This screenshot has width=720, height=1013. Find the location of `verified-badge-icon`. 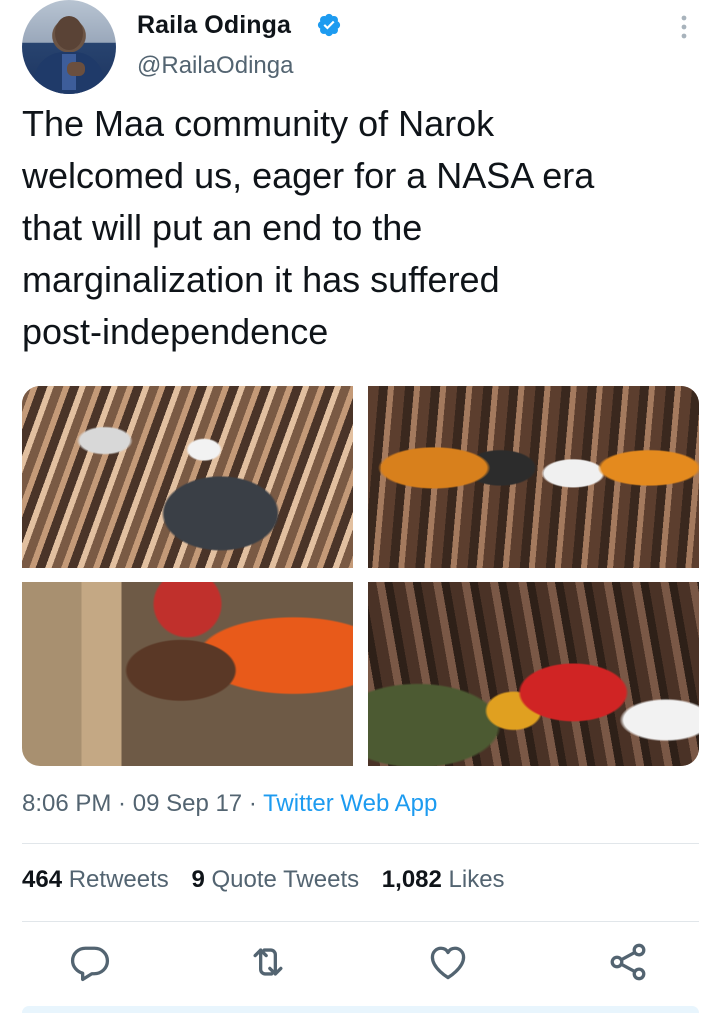

verified-badge-icon is located at coordinates (329, 25).